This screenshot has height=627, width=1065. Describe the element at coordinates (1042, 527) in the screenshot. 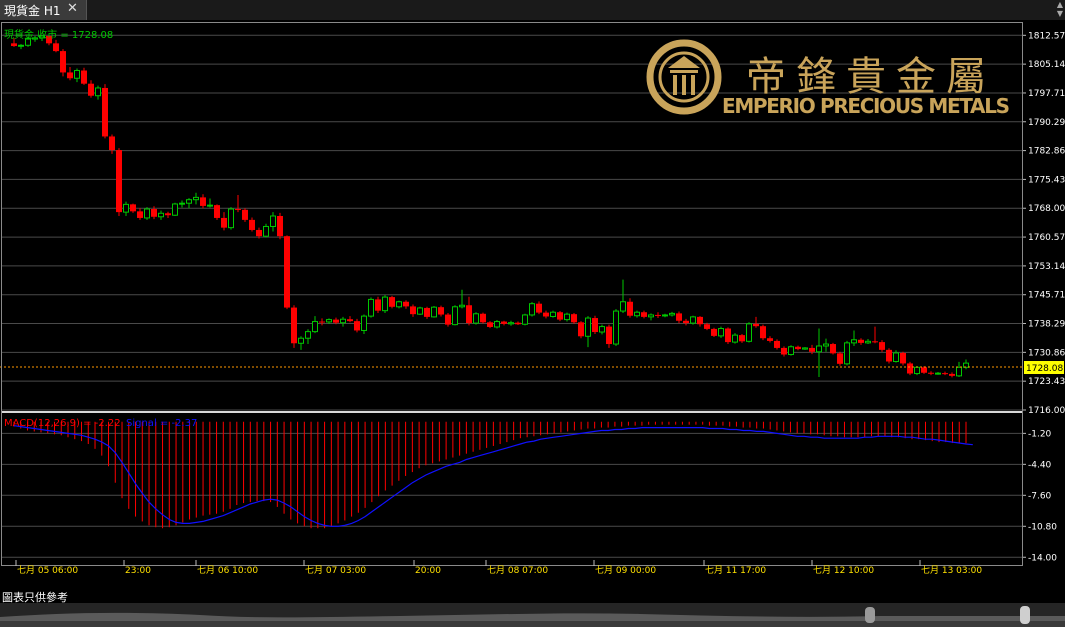

I see `macd-tick-label: -10.80` at that location.